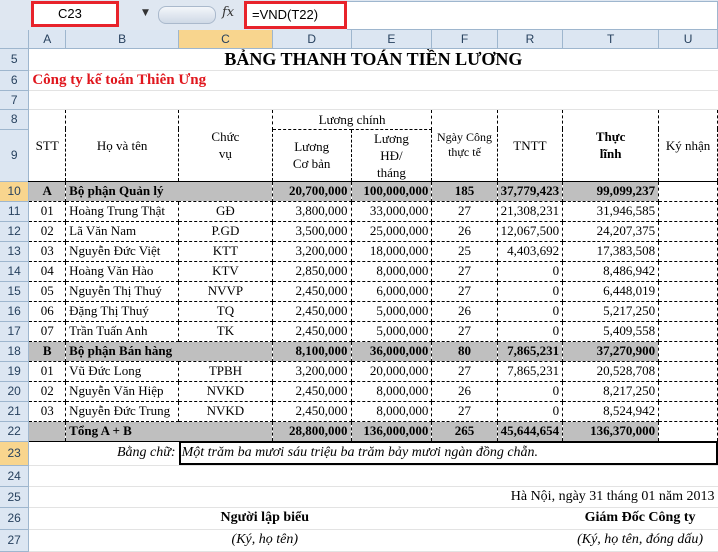 Image resolution: width=718 pixels, height=552 pixels. What do you see at coordinates (265, 540) in the screenshot?
I see `preparer-note: (Ký, họ tên)` at bounding box center [265, 540].